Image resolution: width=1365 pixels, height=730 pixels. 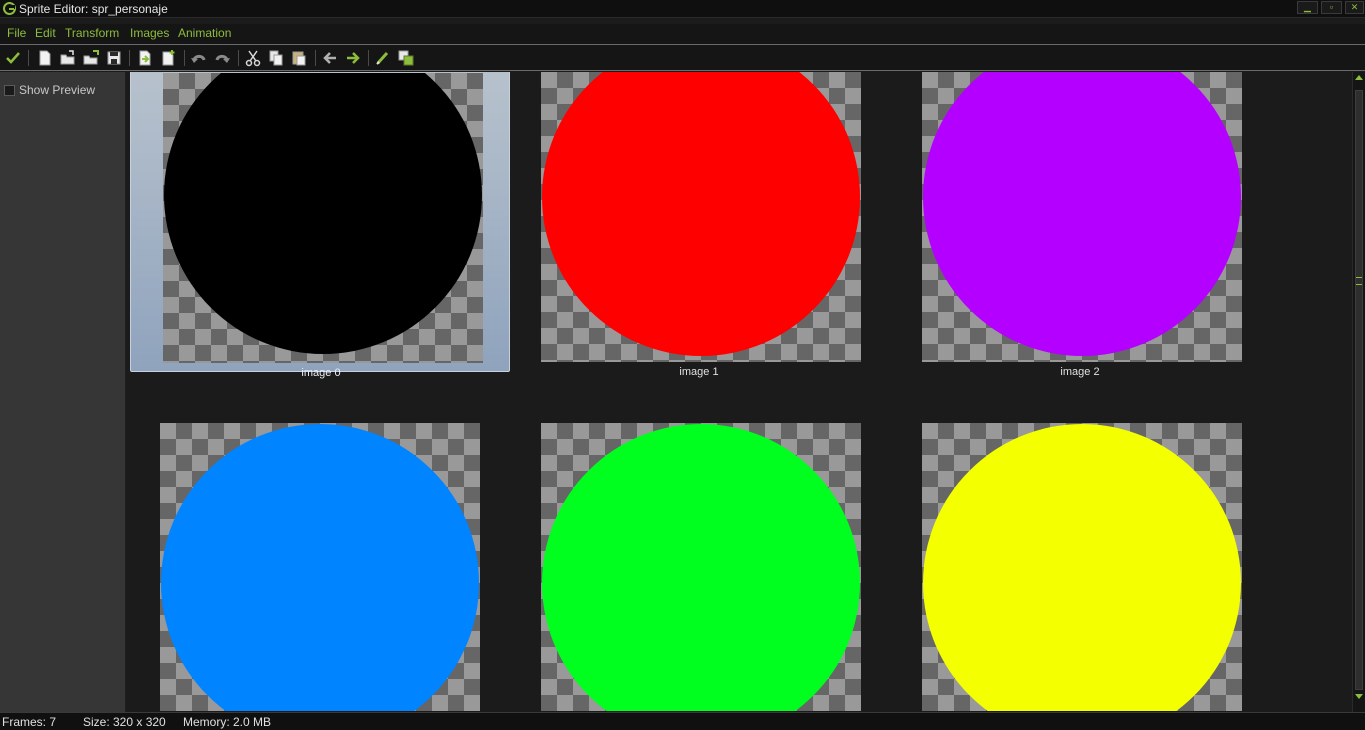 I want to click on frame-2: image 2, so click(x=1080, y=225).